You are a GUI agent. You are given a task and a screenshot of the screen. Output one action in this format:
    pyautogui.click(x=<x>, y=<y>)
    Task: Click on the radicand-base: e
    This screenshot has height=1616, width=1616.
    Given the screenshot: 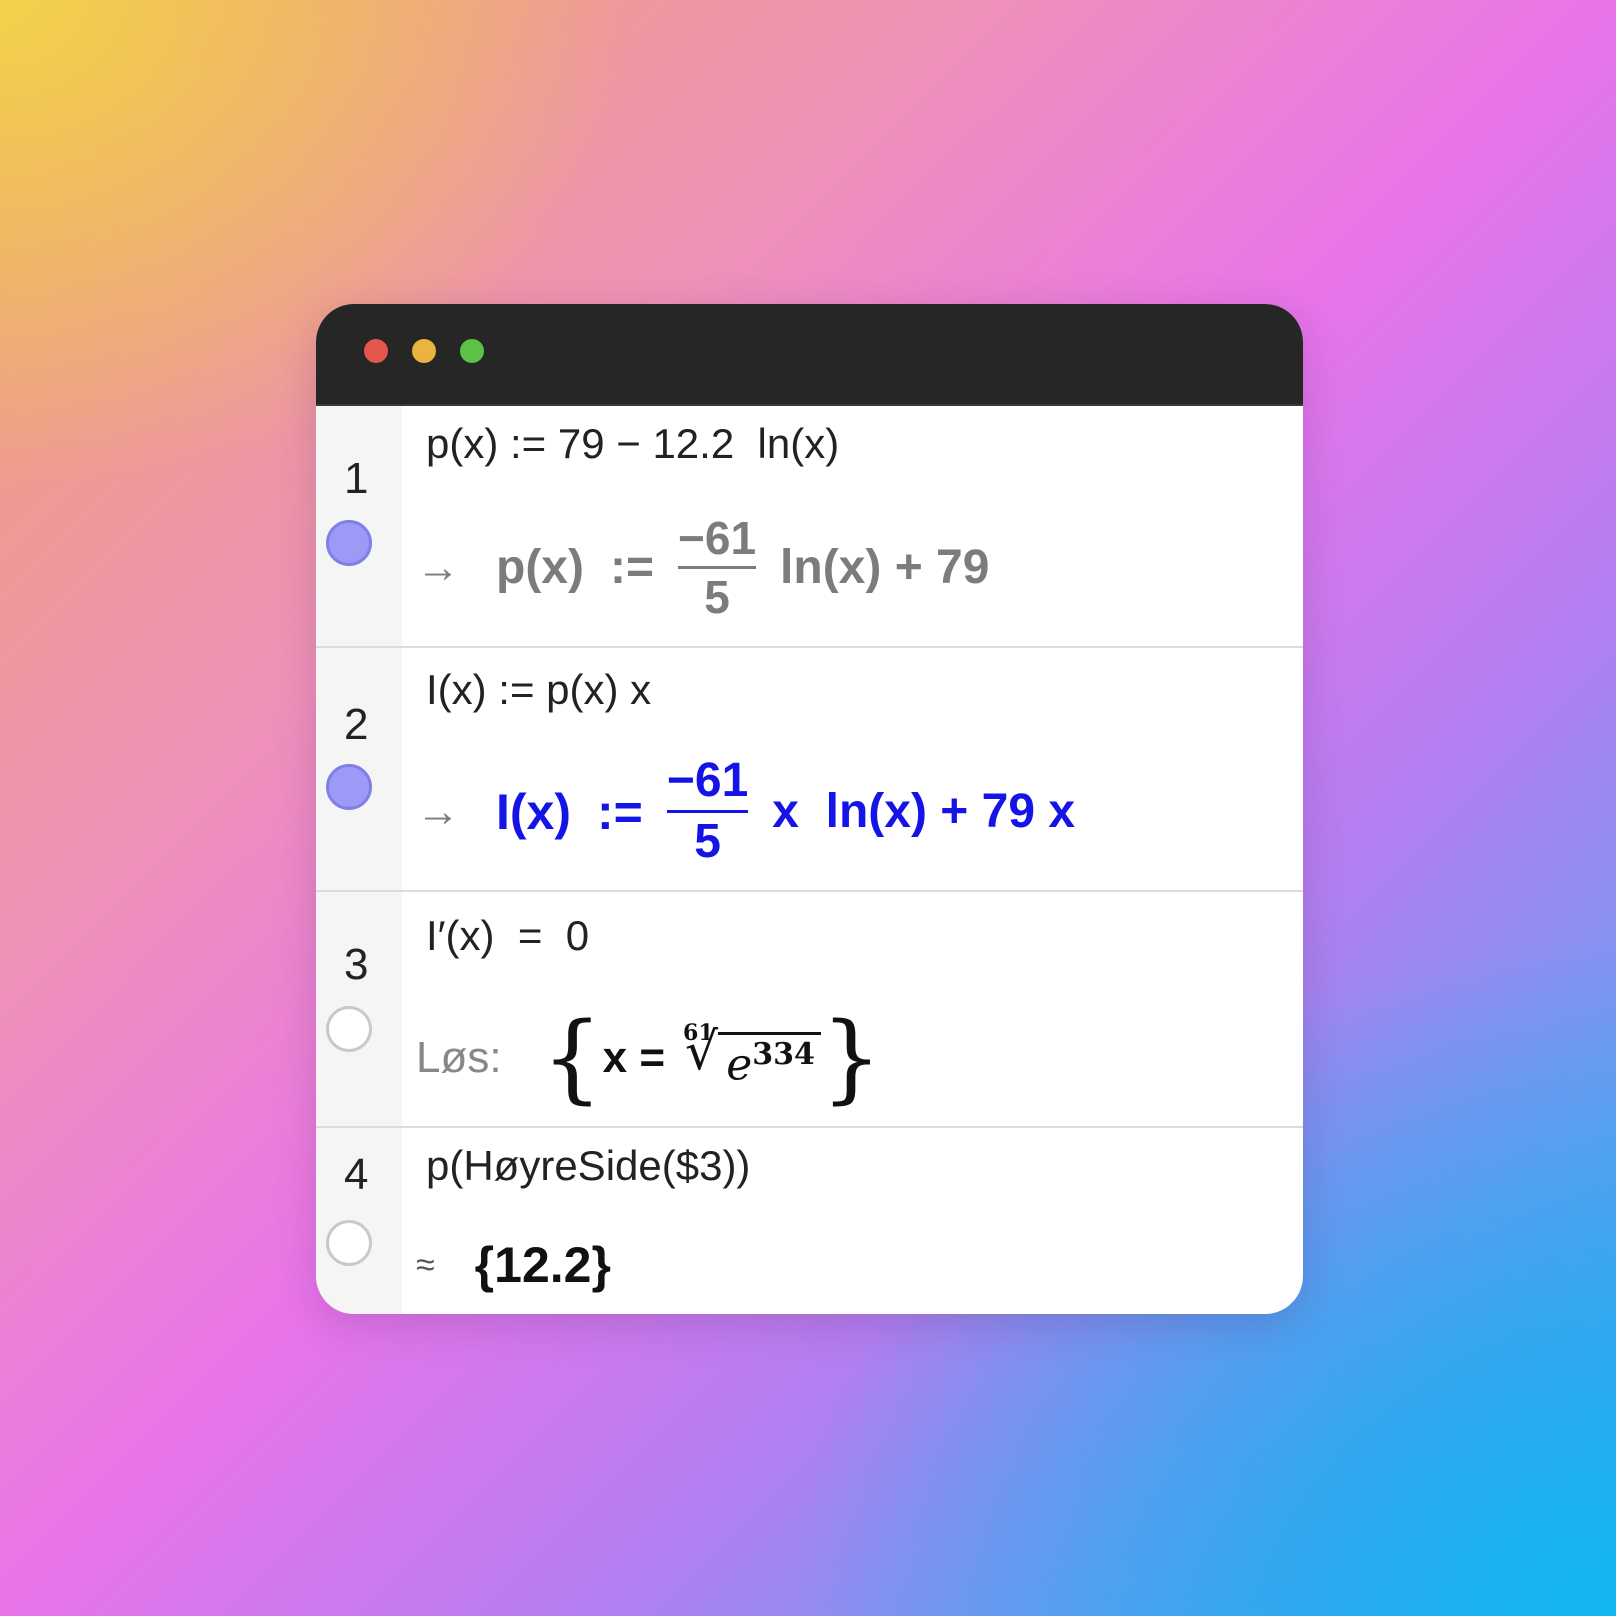 What is the action you would take?
    pyautogui.click(x=739, y=1065)
    